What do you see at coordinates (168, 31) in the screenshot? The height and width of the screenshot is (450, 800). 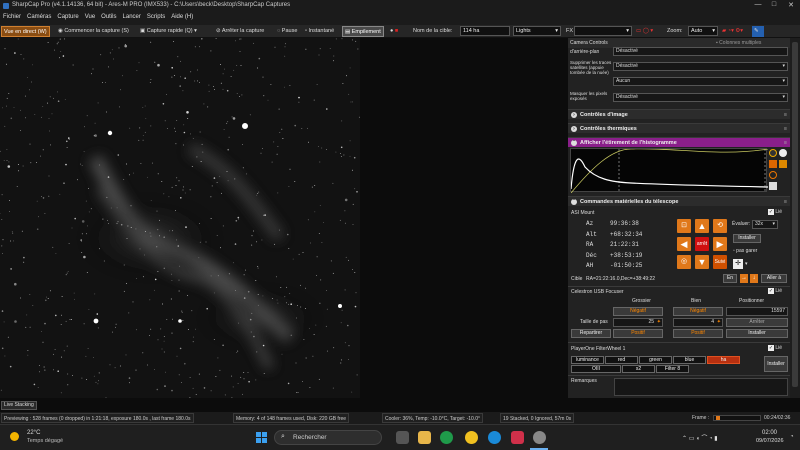 I see `quick-capture-button: ▣ Capture rapide (Q) ▾` at bounding box center [168, 31].